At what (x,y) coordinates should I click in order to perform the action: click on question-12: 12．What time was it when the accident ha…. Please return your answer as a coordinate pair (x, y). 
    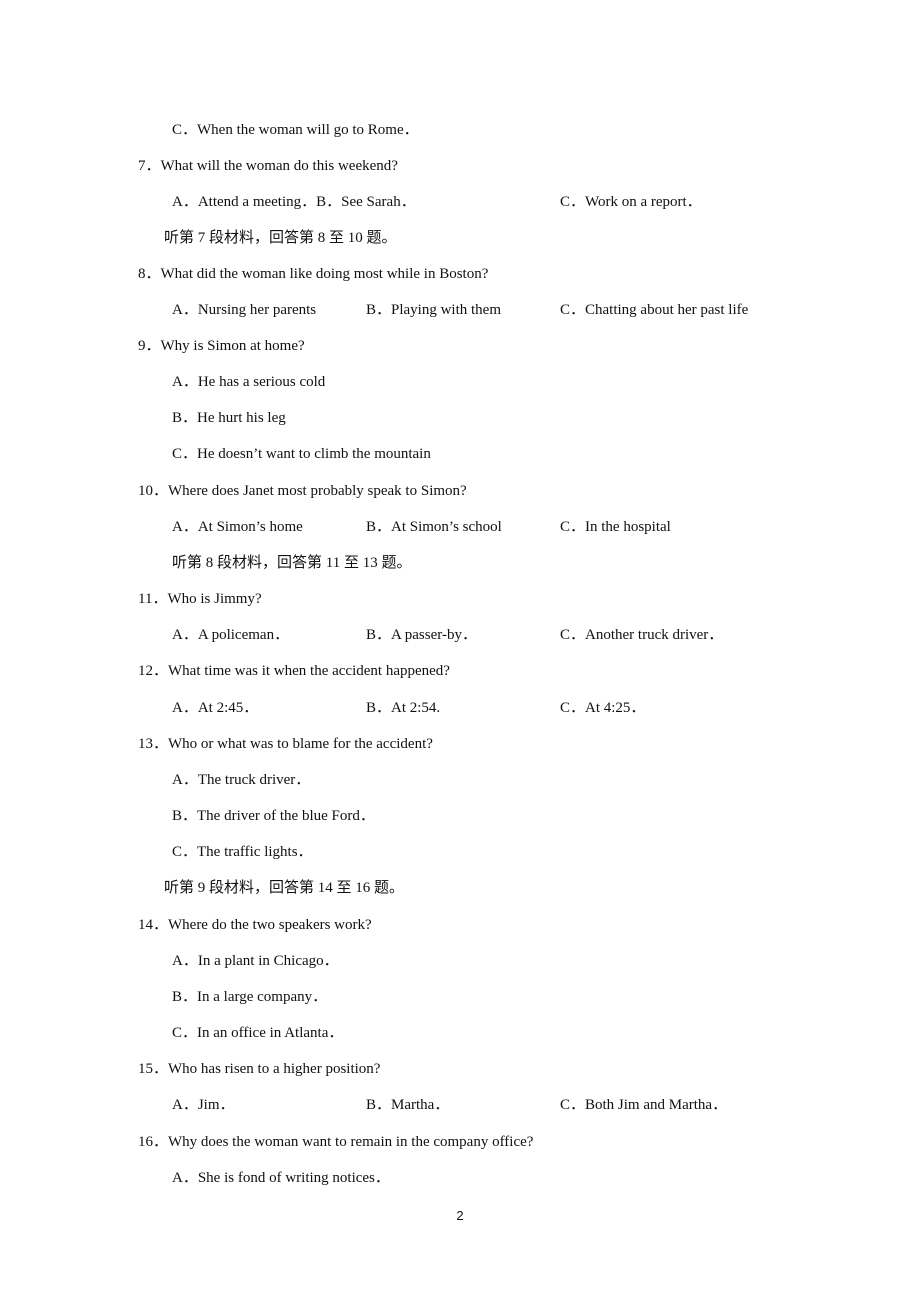
    Looking at the image, I should click on (294, 671).